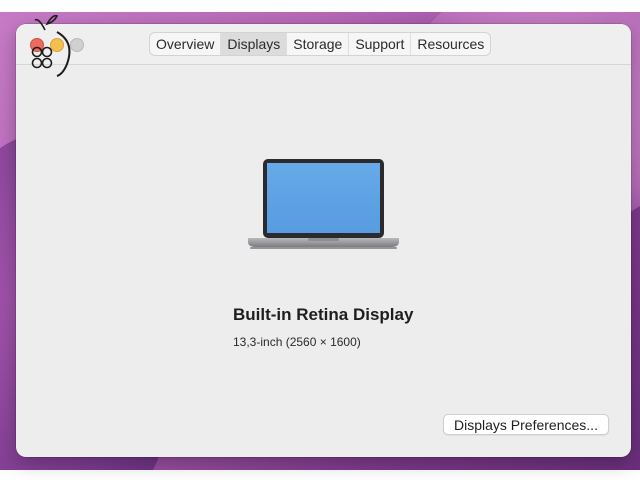 The height and width of the screenshot is (480, 640). What do you see at coordinates (254, 44) in the screenshot?
I see `tab-displays: Displays` at bounding box center [254, 44].